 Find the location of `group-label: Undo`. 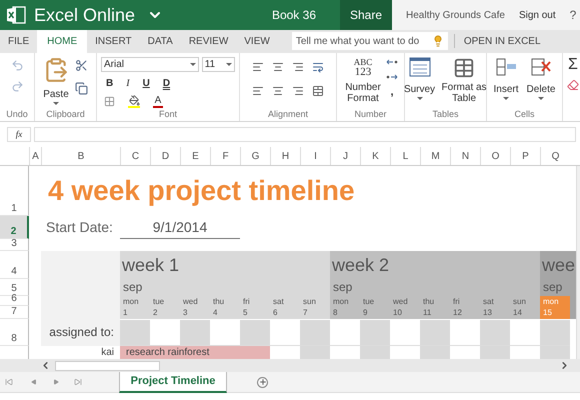

group-label: Undo is located at coordinates (17, 114).